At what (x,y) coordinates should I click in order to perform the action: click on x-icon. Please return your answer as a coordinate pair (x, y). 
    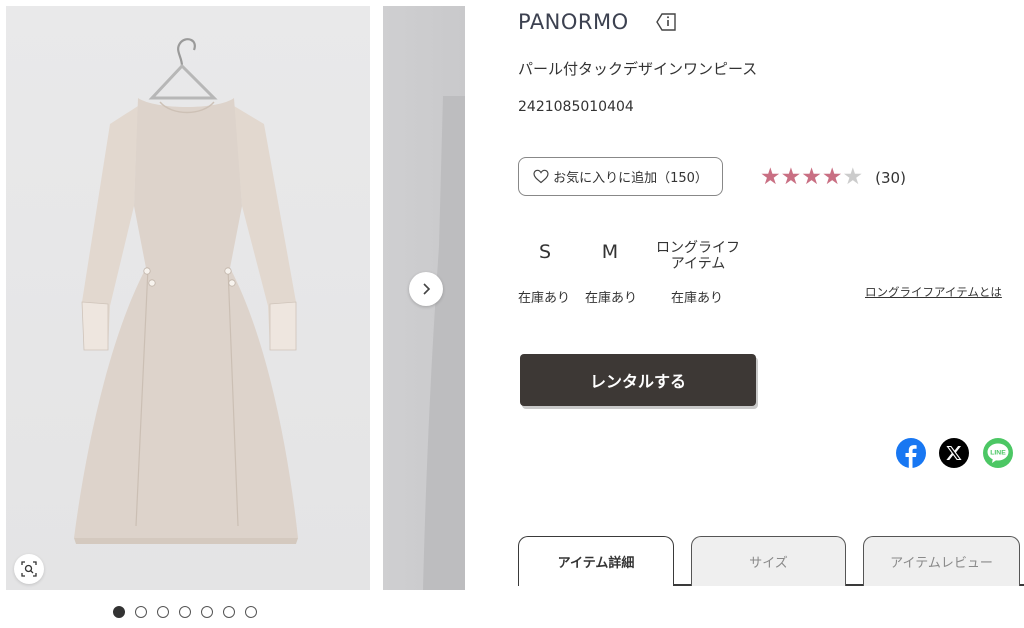
    Looking at the image, I should click on (954, 453).